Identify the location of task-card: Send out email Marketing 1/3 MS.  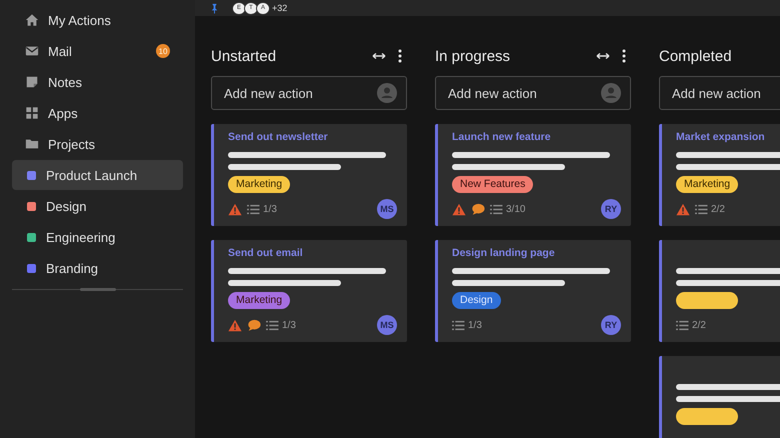
(309, 291).